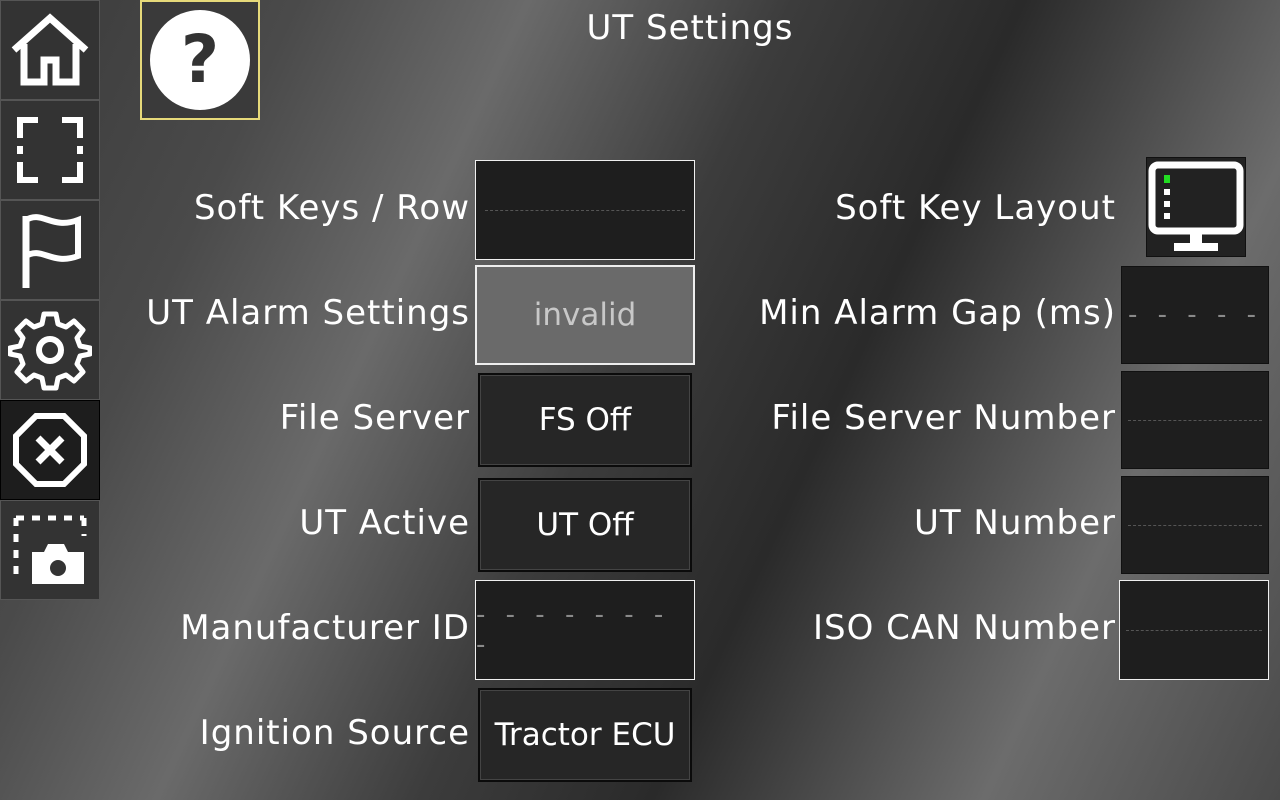 This screenshot has height=800, width=1280. Describe the element at coordinates (943, 418) in the screenshot. I see `file-server-number-label: File Server Number` at that location.